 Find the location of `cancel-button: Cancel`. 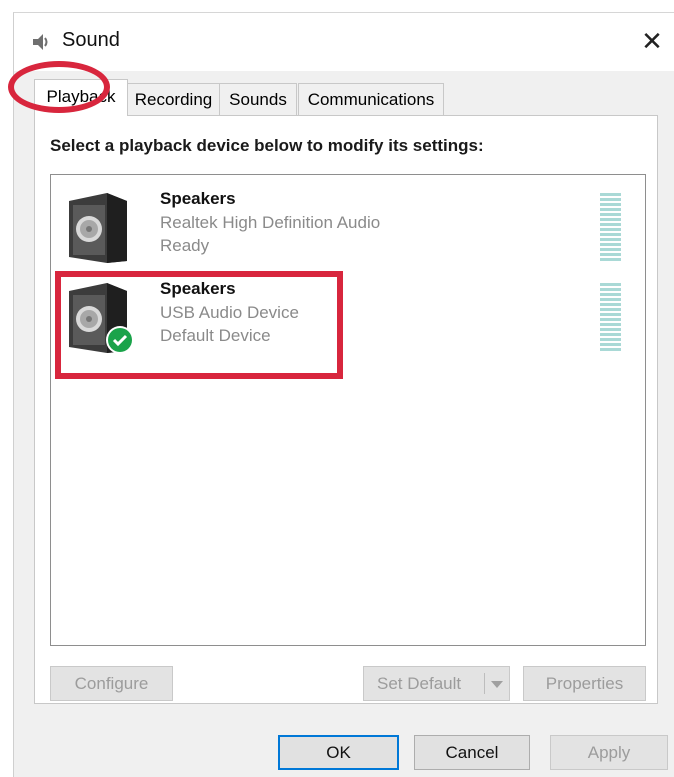

cancel-button: Cancel is located at coordinates (472, 752).